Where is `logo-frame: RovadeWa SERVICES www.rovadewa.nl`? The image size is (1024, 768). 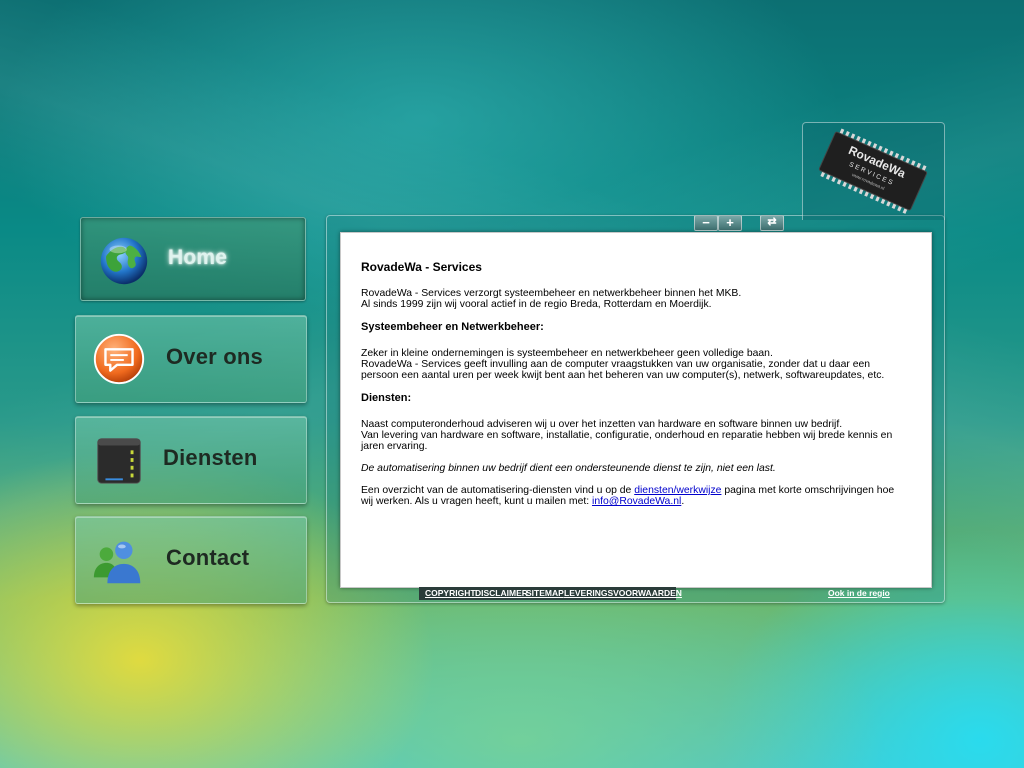
logo-frame: RovadeWa SERVICES www.rovadewa.nl is located at coordinates (873, 171).